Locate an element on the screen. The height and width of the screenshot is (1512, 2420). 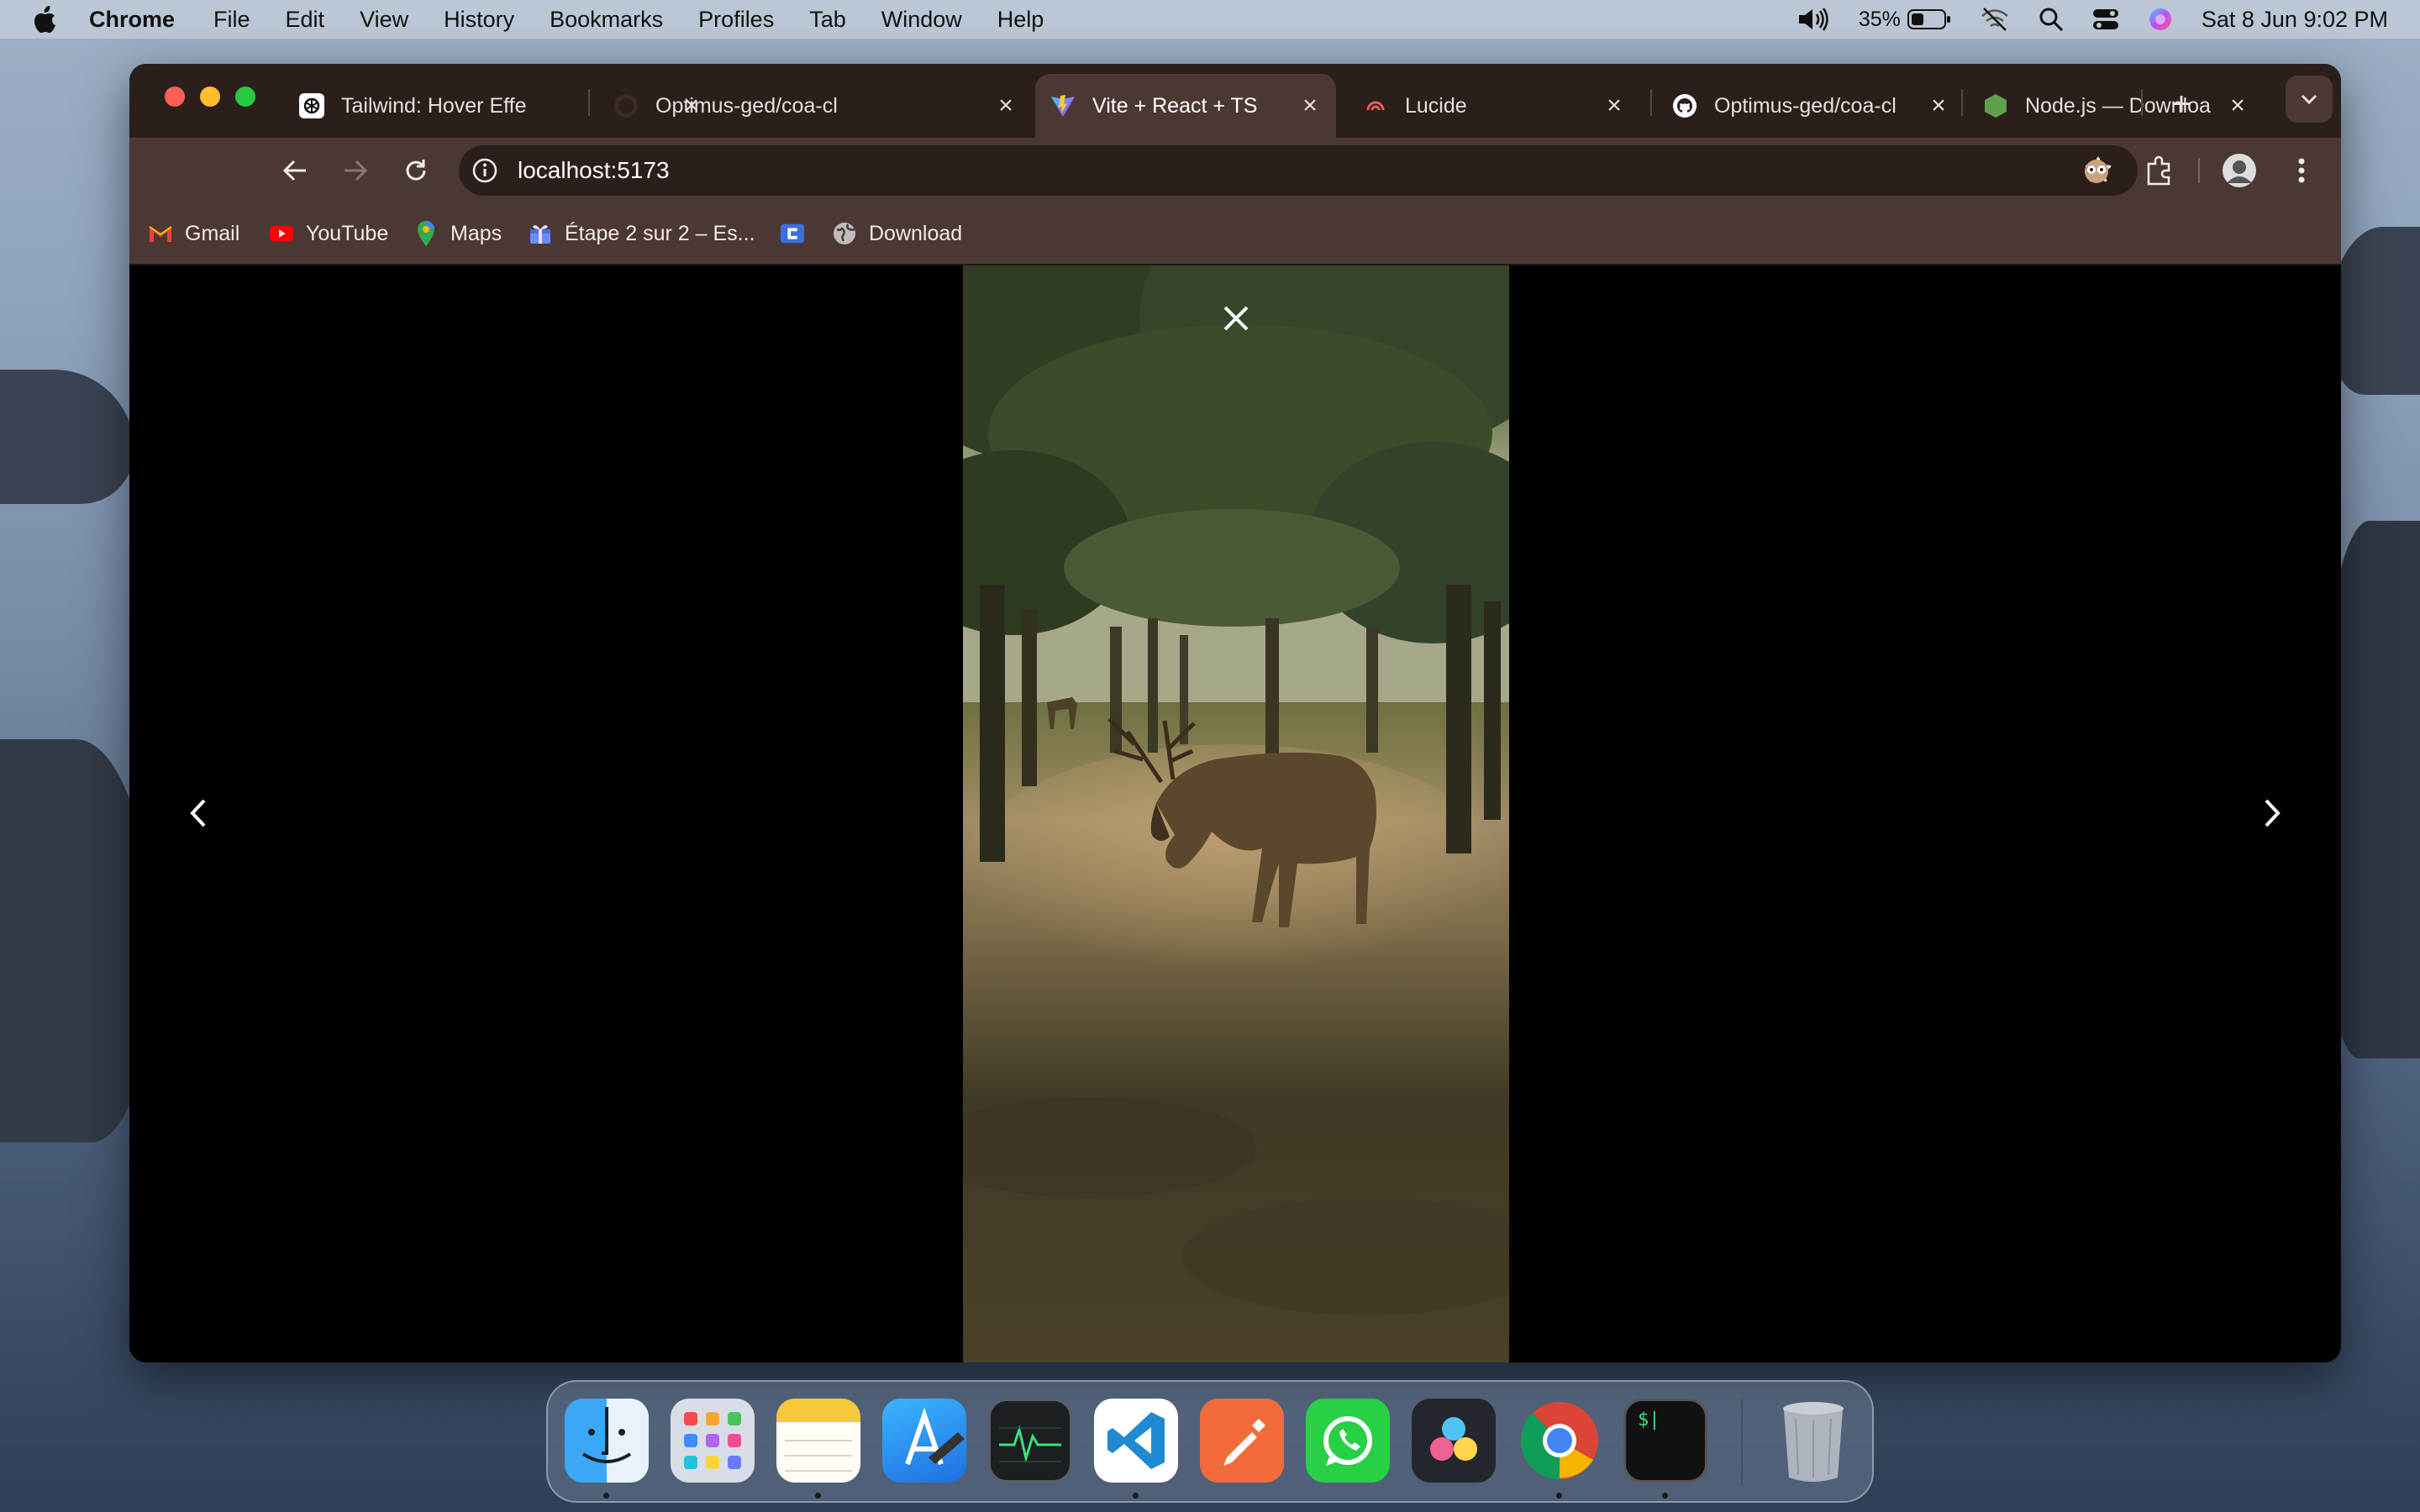
zoom-window-button is located at coordinates (245, 97).